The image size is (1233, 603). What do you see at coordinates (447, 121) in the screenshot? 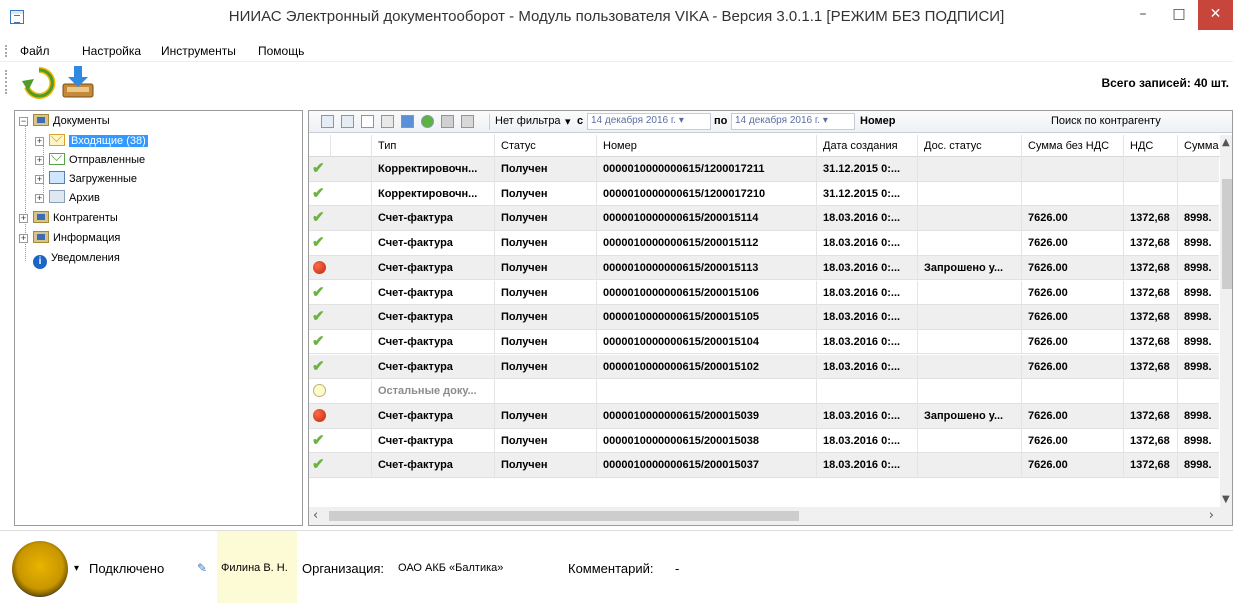
I see `print-icon` at bounding box center [447, 121].